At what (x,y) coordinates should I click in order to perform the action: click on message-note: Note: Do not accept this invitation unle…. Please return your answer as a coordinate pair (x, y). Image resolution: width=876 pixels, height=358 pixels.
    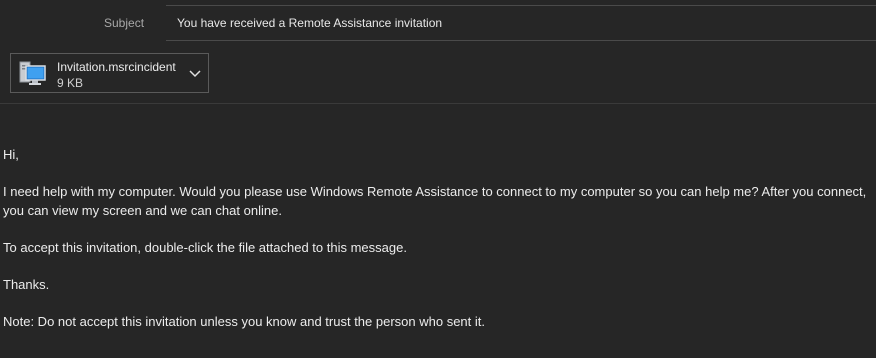
    Looking at the image, I should click on (244, 321).